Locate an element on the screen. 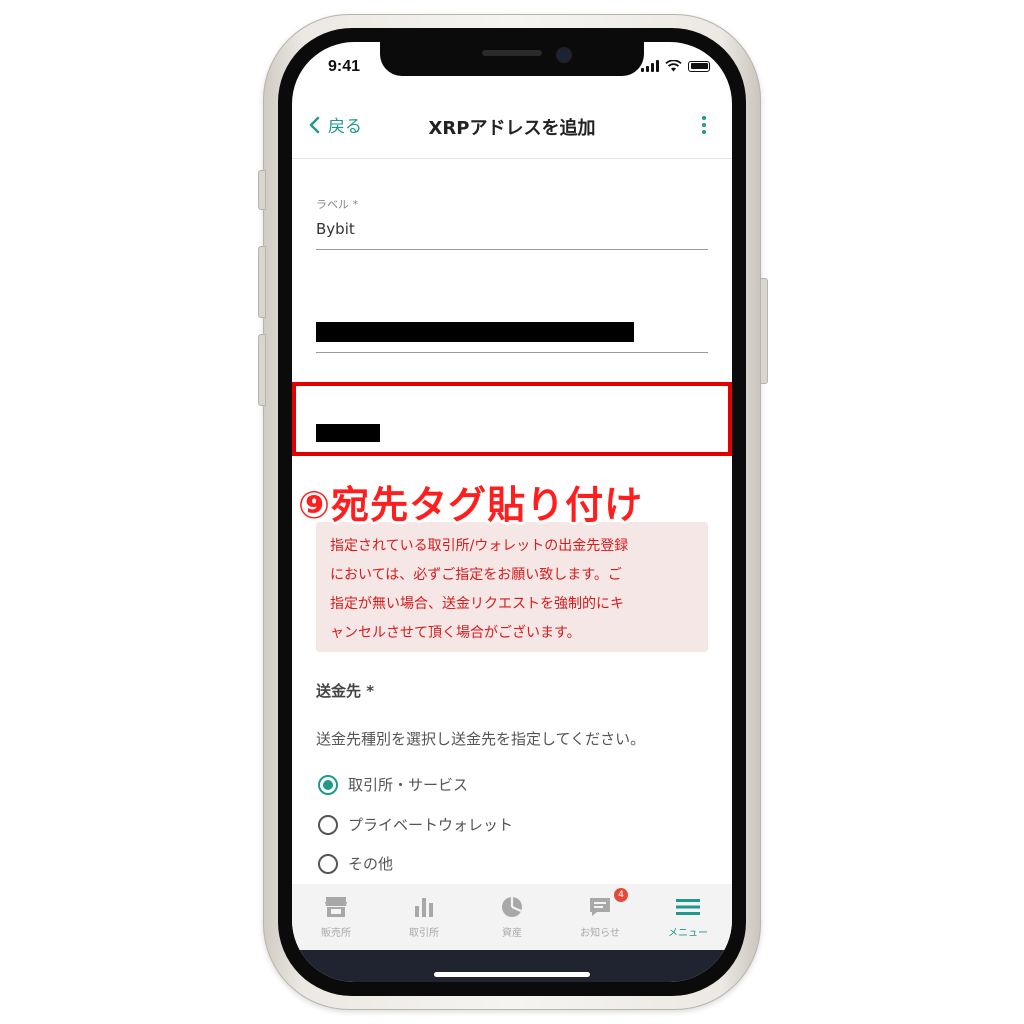 This screenshot has width=1024, height=1024. volume-down-button is located at coordinates (262, 370).